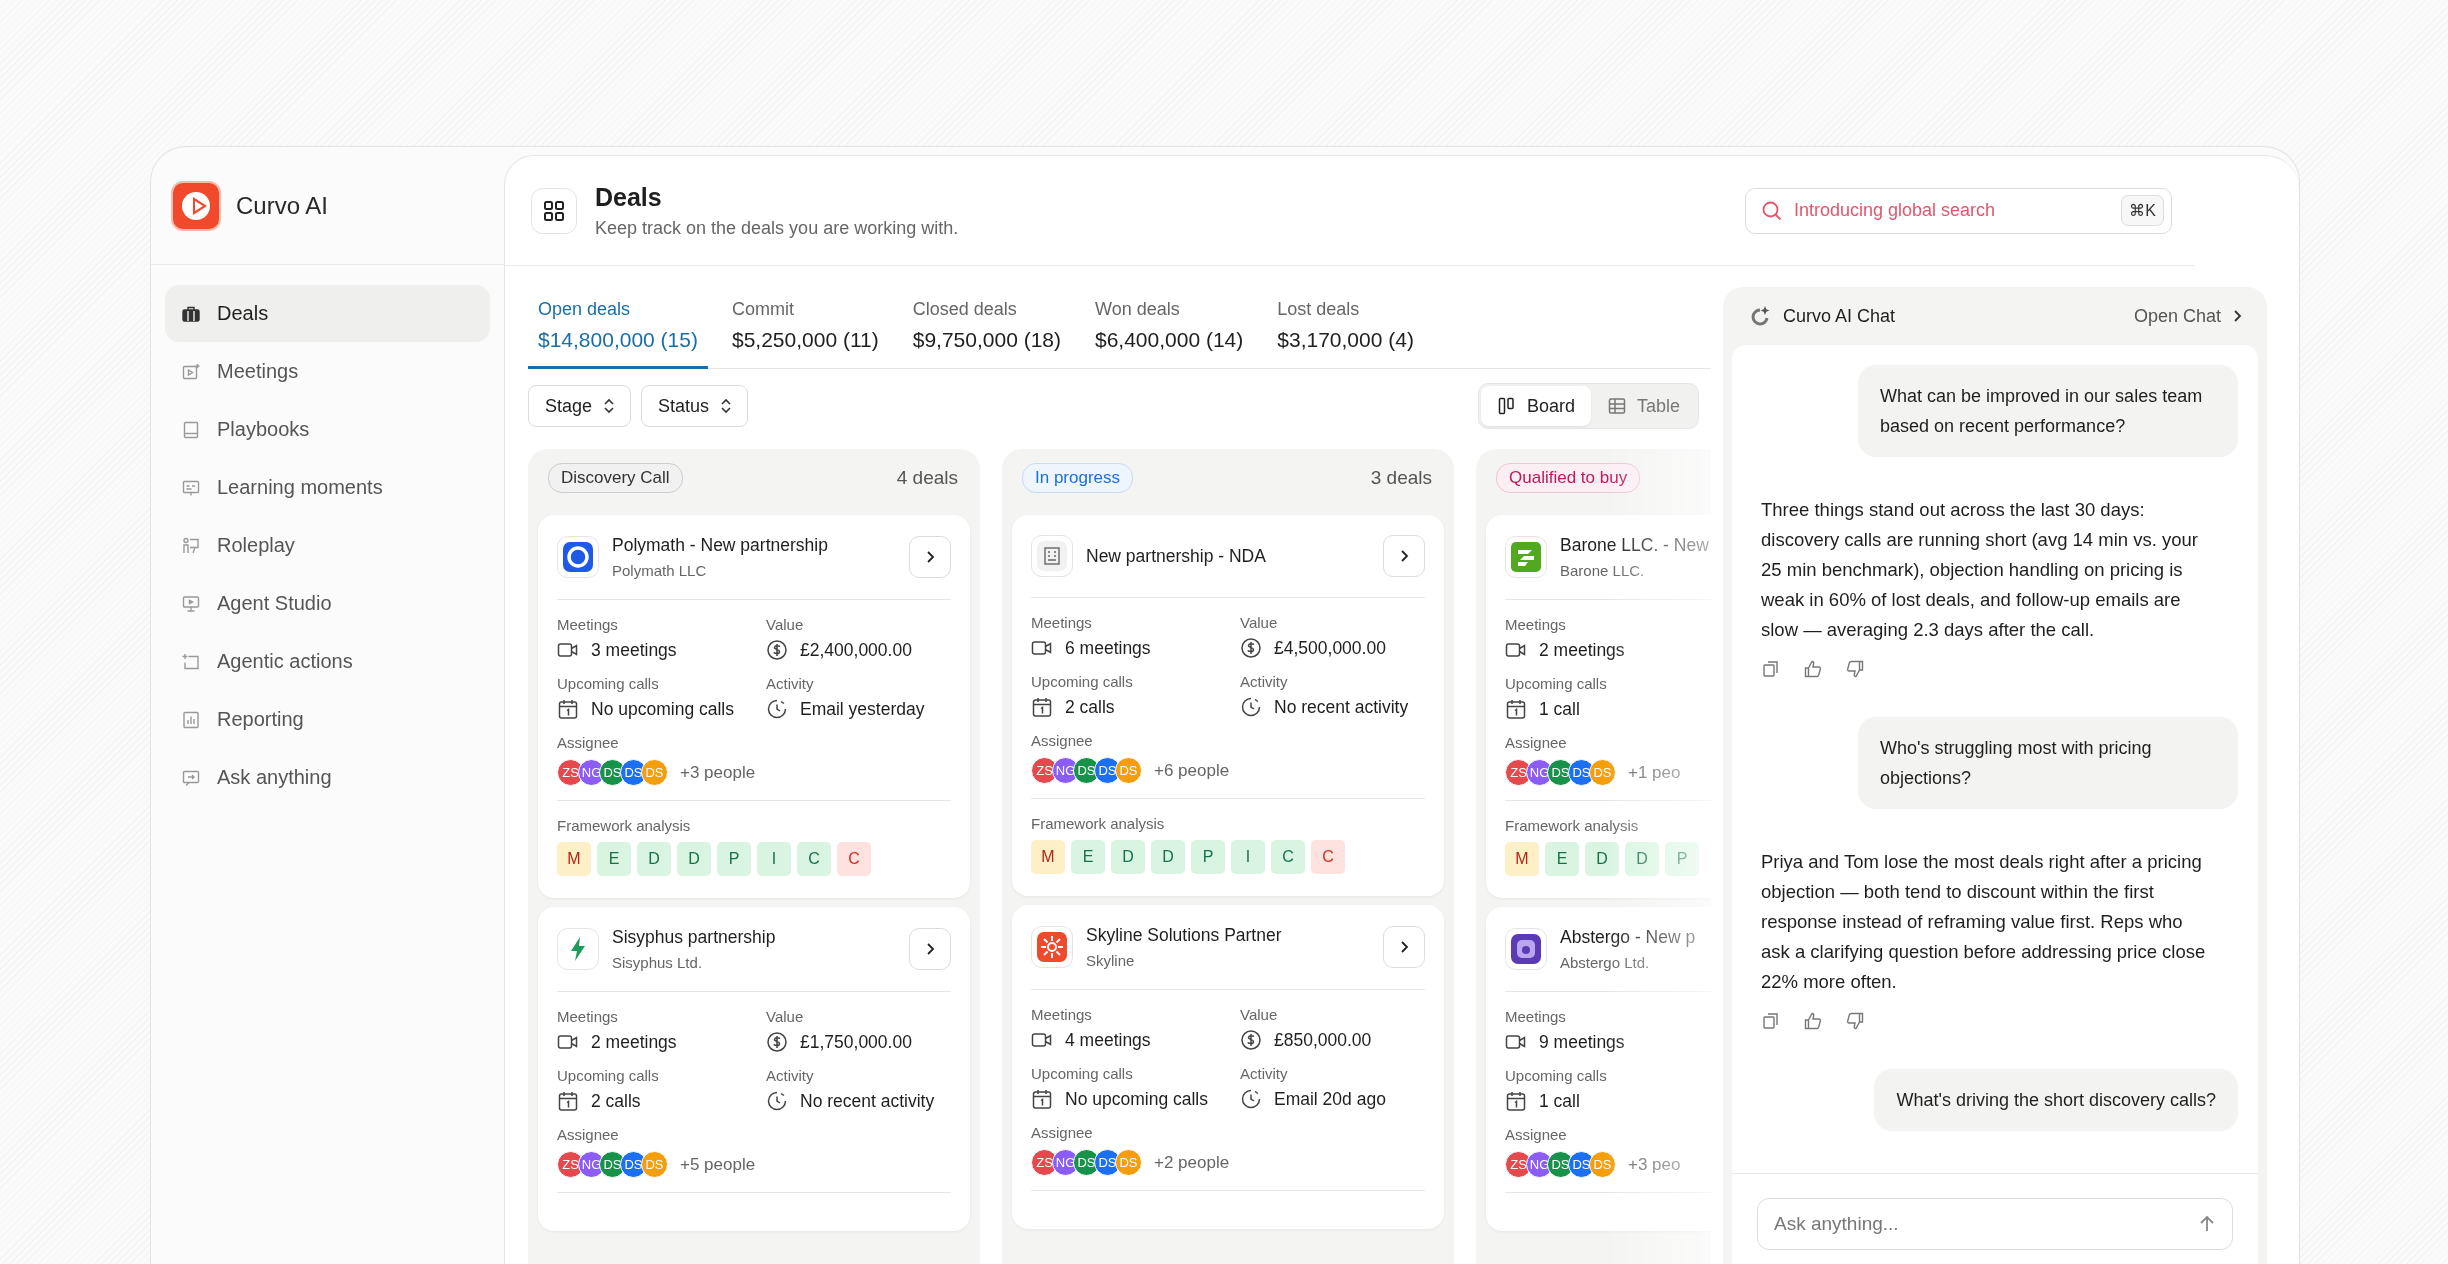  What do you see at coordinates (777, 228) in the screenshot?
I see `page-subtitle: Keep track on the deals you are working with.` at bounding box center [777, 228].